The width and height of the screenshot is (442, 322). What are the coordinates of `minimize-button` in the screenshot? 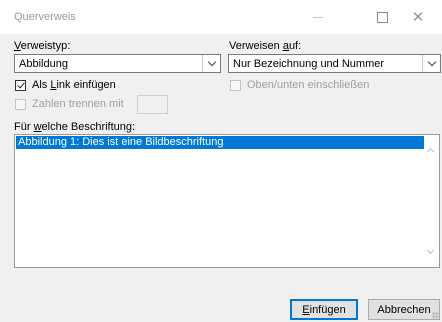 It's located at (318, 17).